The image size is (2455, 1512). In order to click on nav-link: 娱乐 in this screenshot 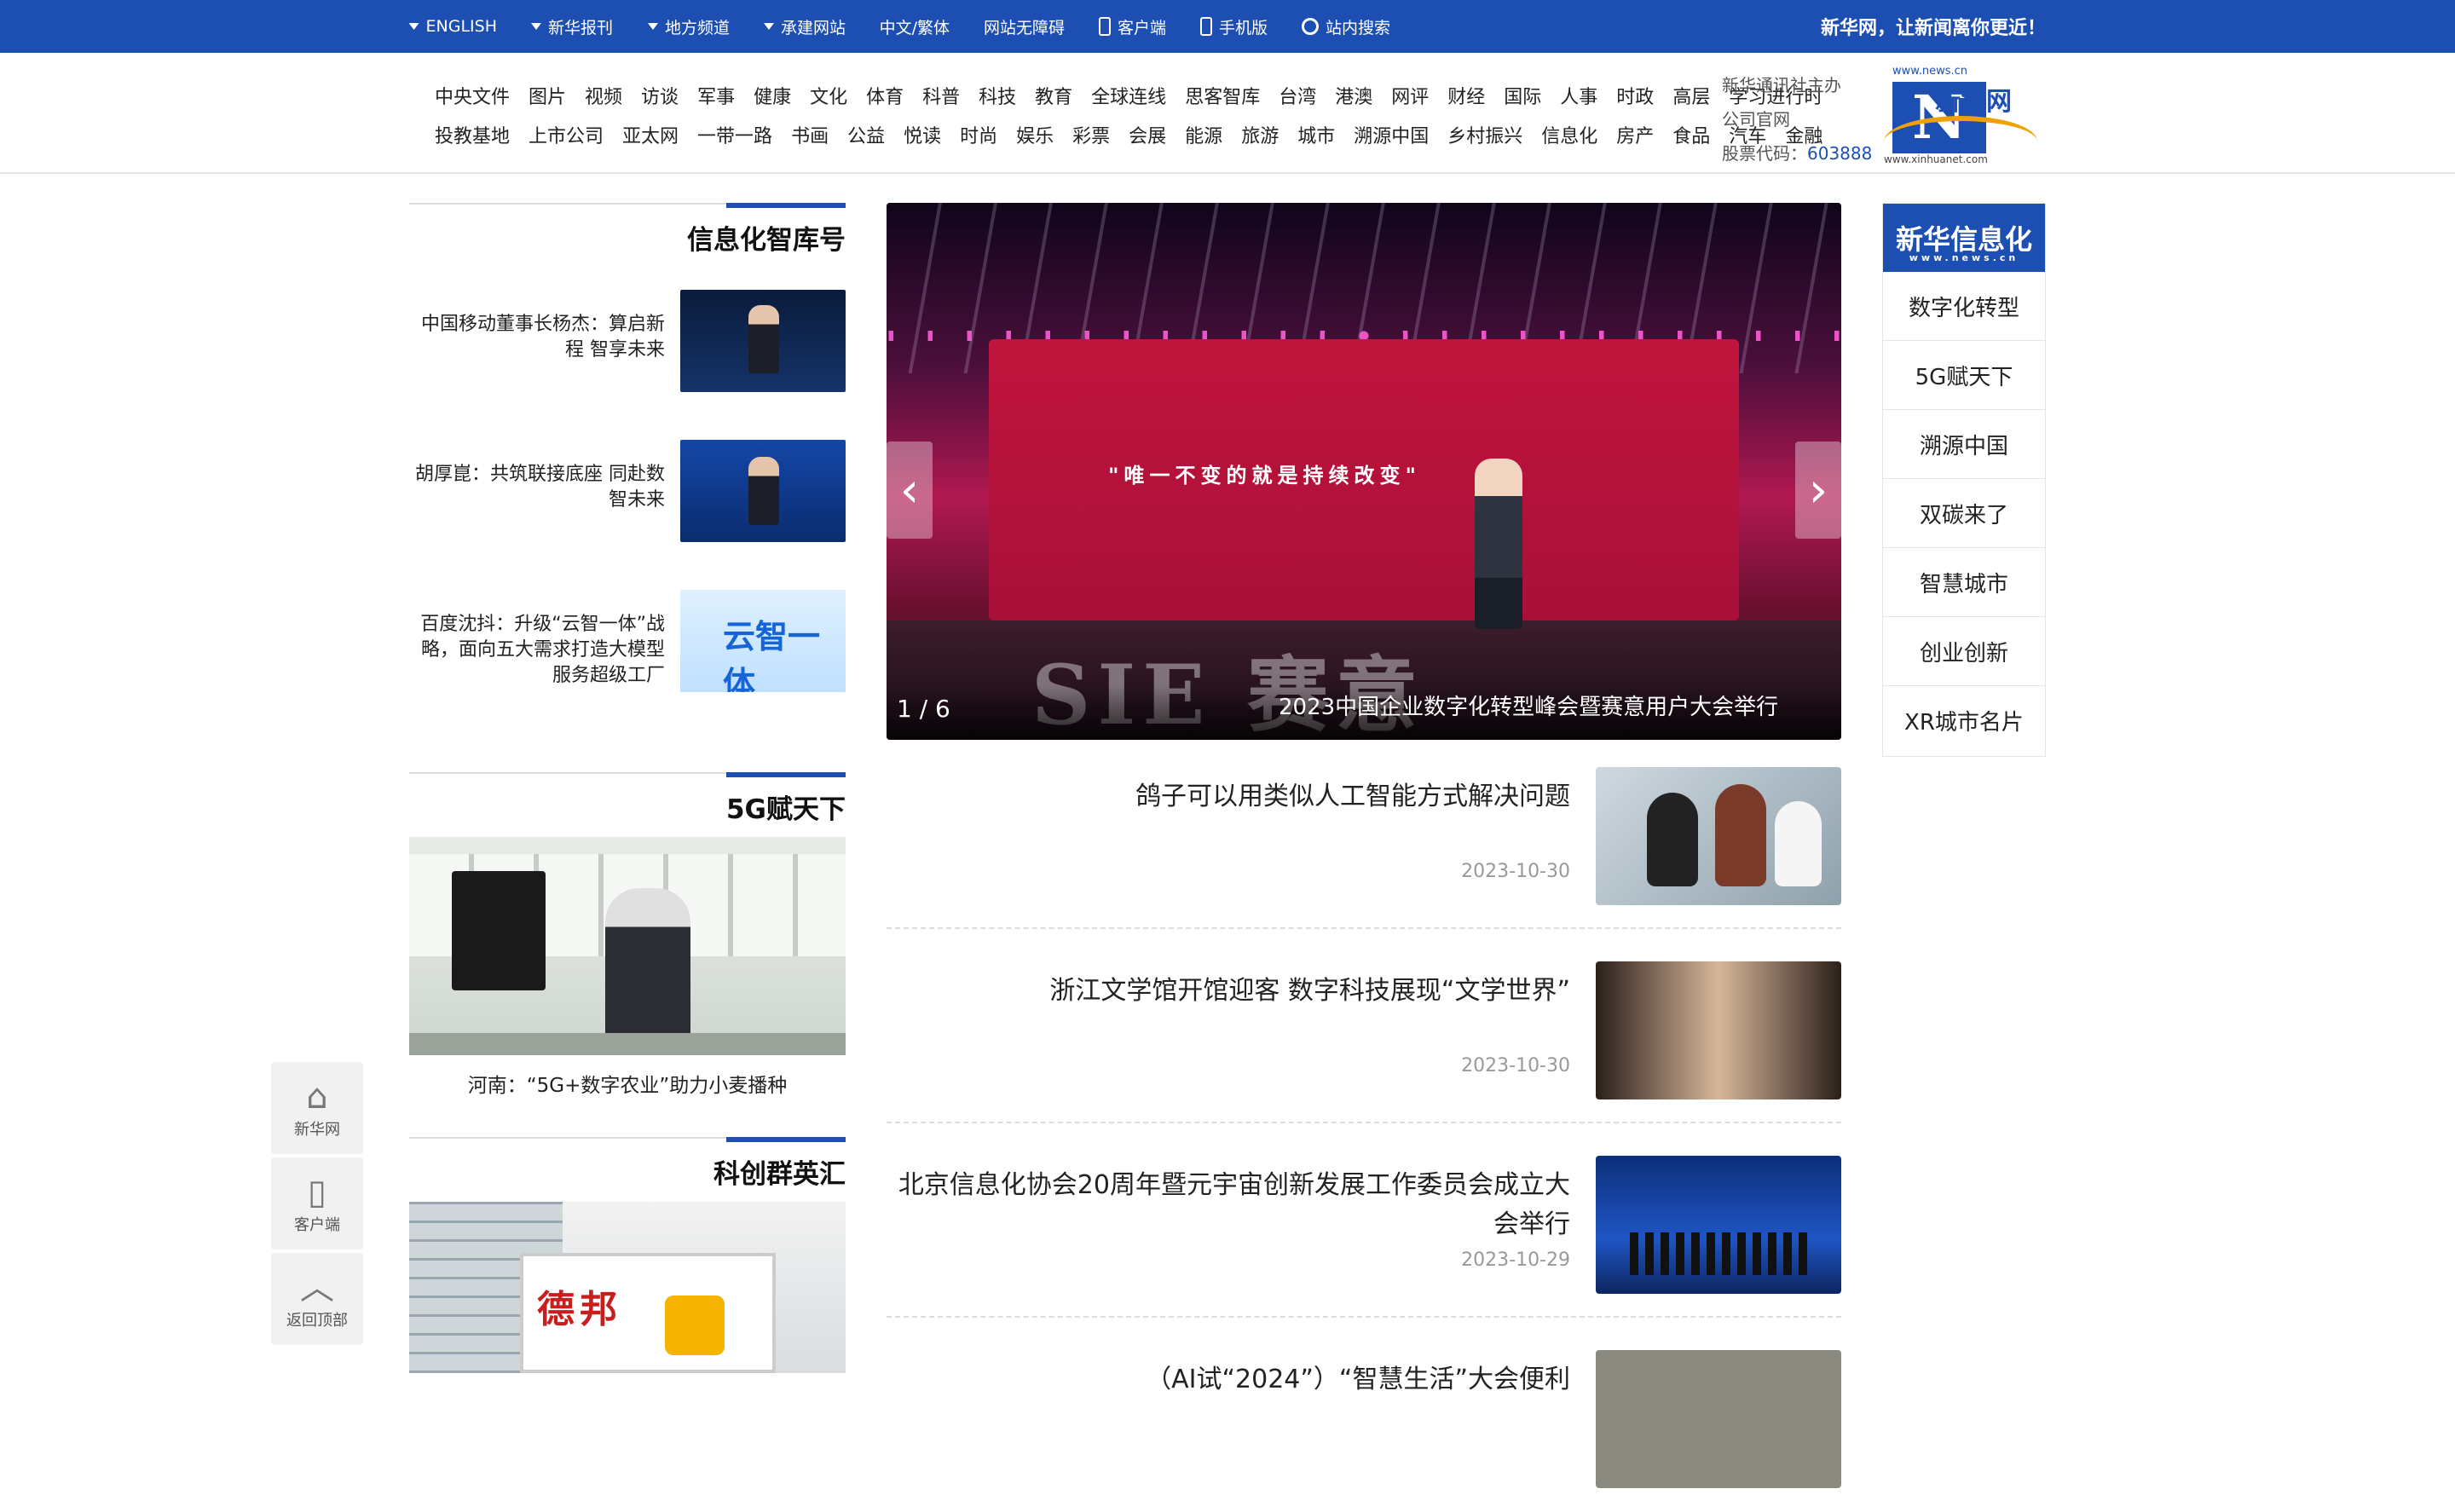, I will do `click(1035, 134)`.